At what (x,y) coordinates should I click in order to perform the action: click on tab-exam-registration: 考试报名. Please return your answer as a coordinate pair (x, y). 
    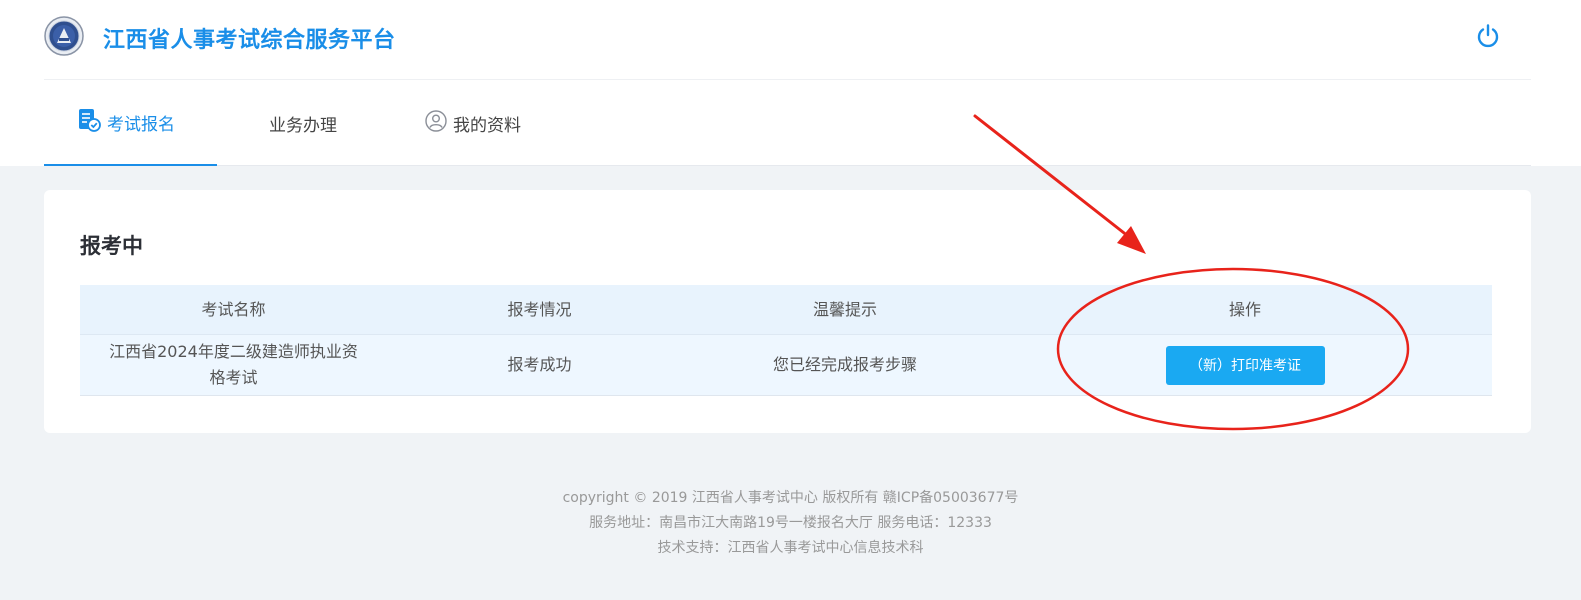
    Looking at the image, I should click on (130, 123).